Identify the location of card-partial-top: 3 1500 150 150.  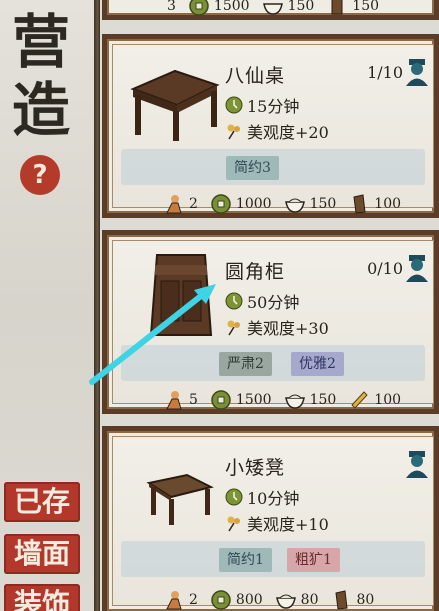
(270, 10).